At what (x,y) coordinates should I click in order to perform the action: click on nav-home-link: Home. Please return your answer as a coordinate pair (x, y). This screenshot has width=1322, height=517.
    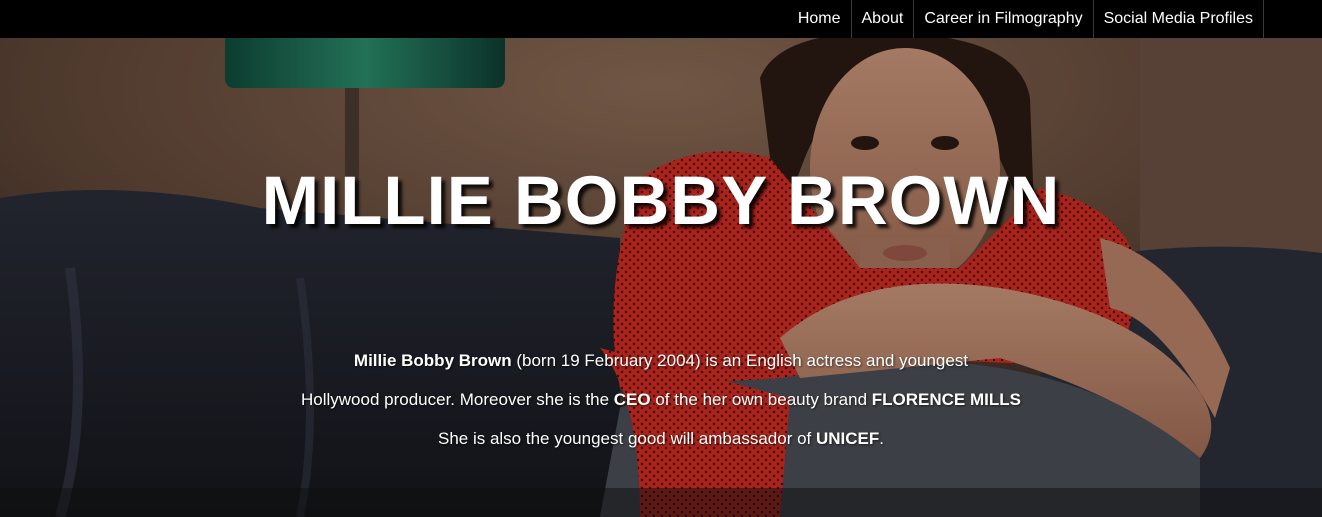
    Looking at the image, I should click on (820, 19).